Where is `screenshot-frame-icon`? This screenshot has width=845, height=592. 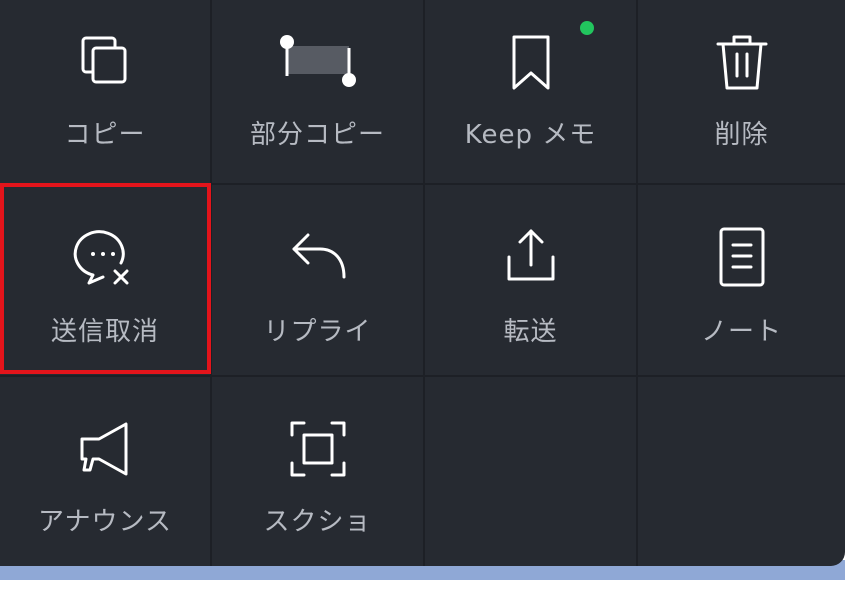 screenshot-frame-icon is located at coordinates (318, 449).